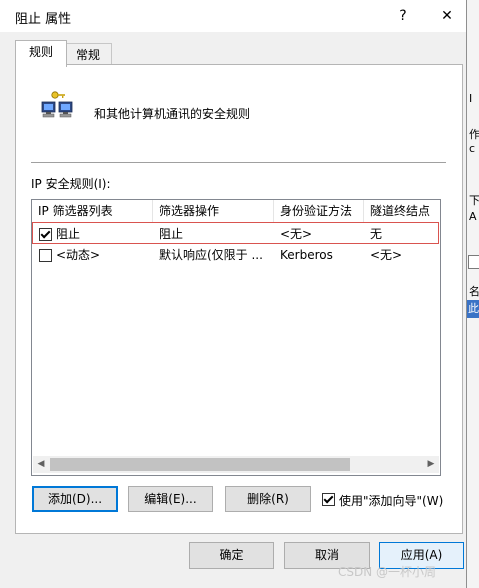  I want to click on table-cell: <动态>, so click(78, 255).